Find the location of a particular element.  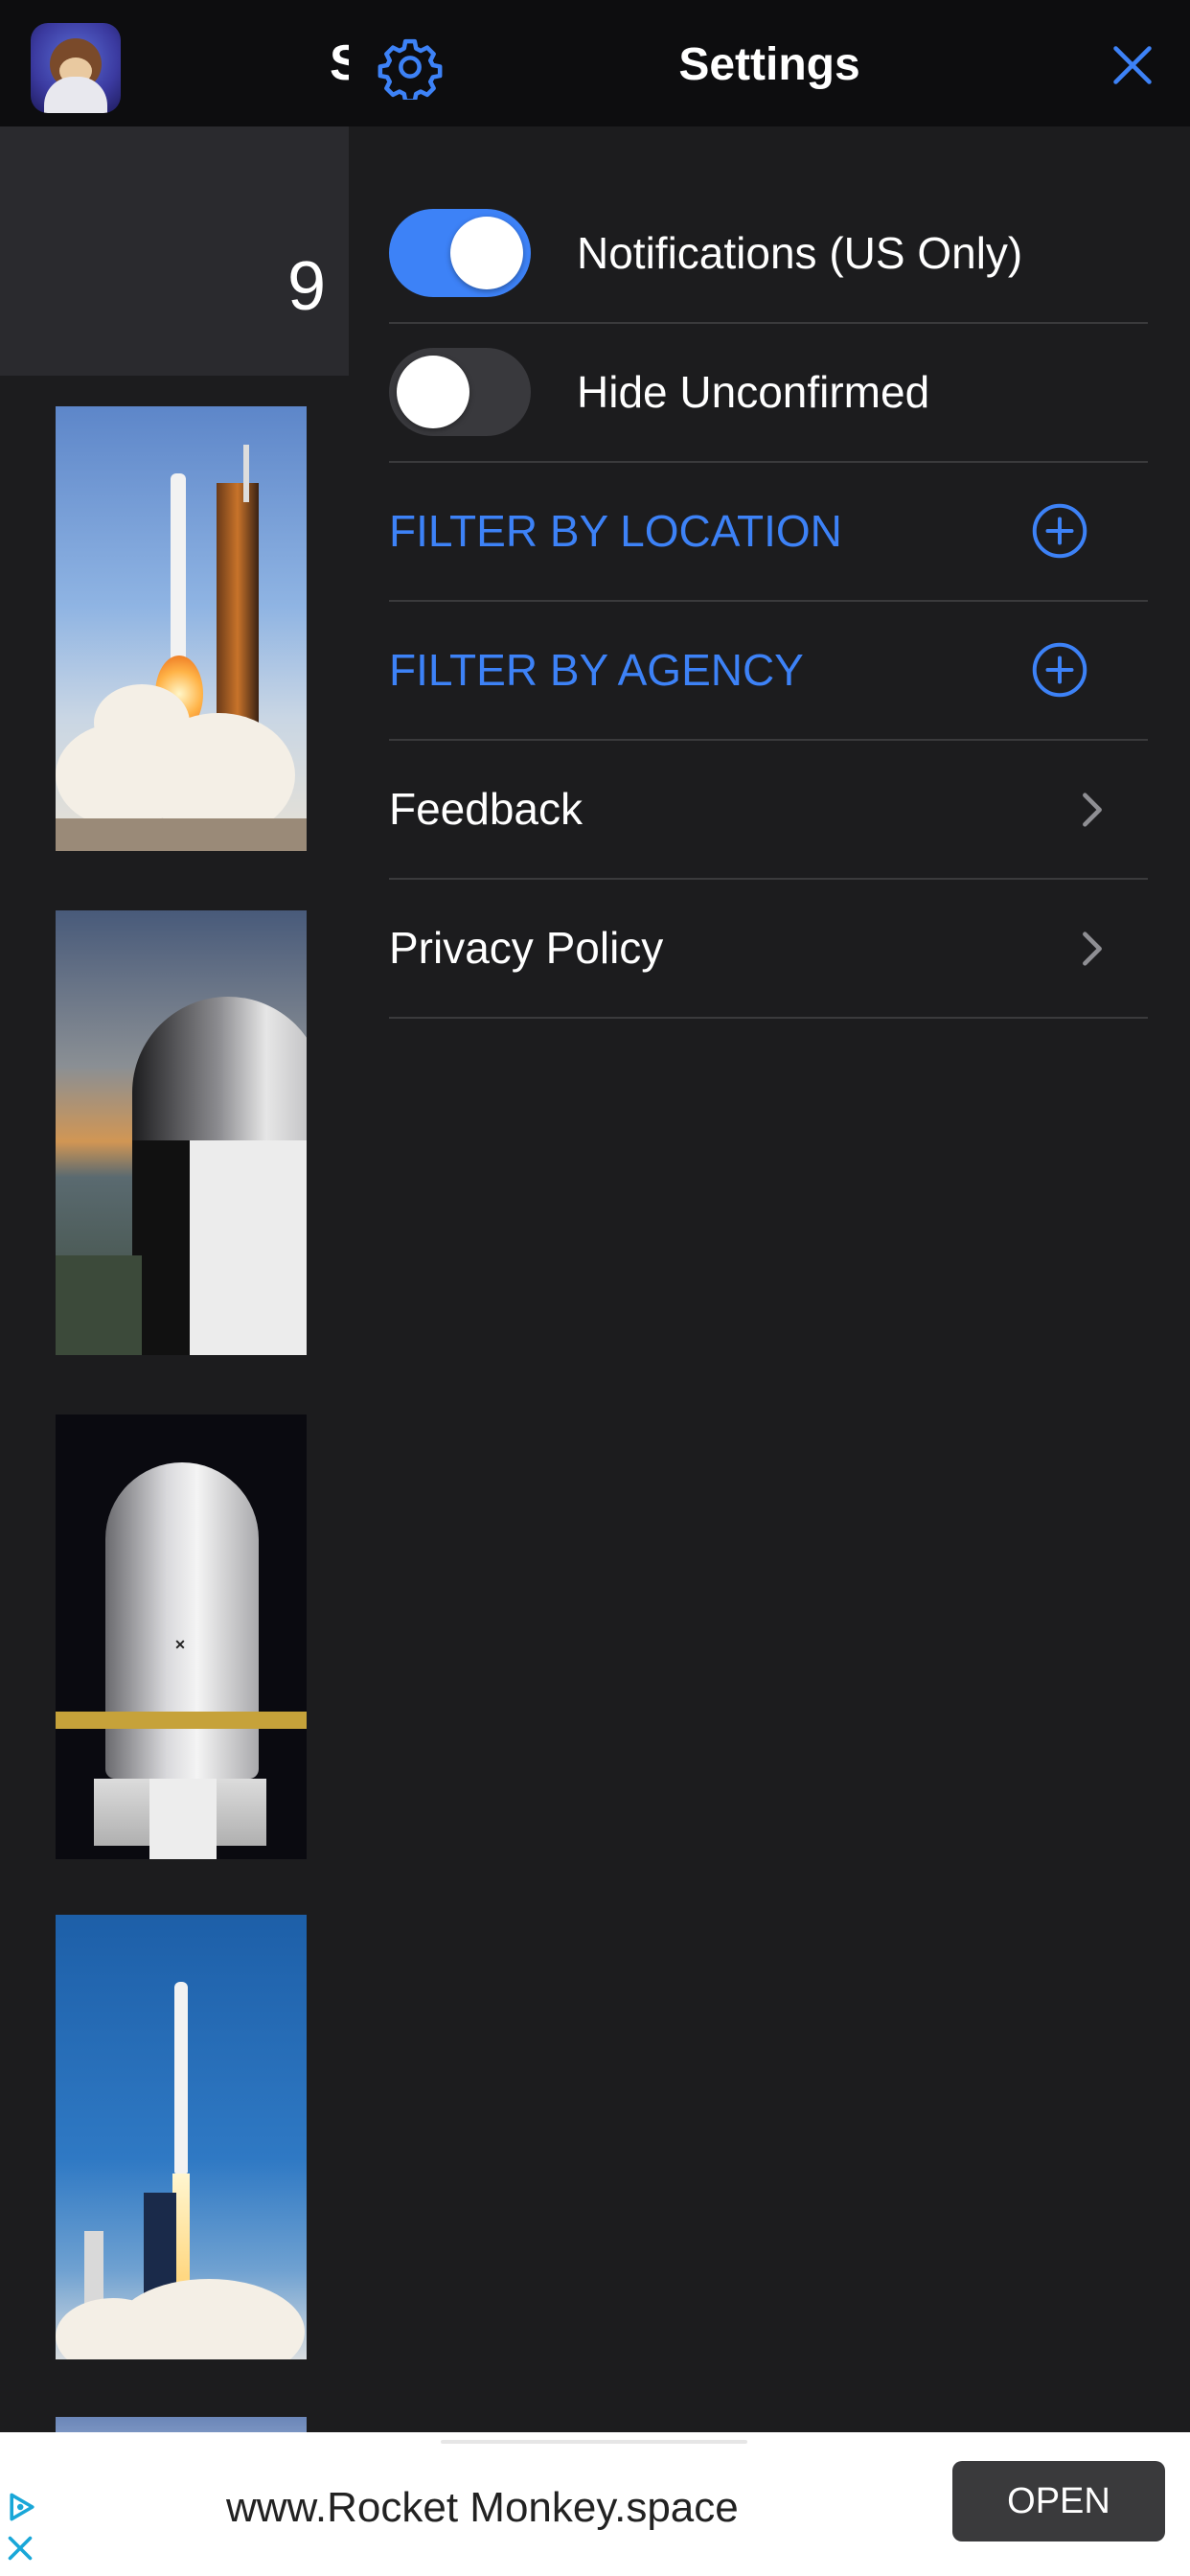

launch-thumbnail-starlink-fairing: ✕ is located at coordinates (182, 1636).